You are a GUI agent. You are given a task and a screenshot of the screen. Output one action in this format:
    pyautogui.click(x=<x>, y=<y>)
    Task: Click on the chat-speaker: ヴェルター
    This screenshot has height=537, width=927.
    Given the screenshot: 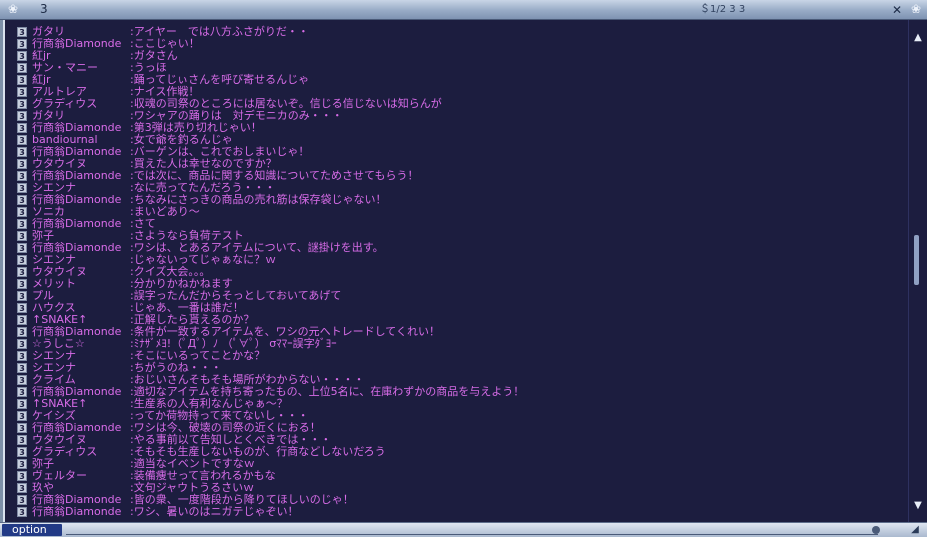 What is the action you would take?
    pyautogui.click(x=81, y=476)
    